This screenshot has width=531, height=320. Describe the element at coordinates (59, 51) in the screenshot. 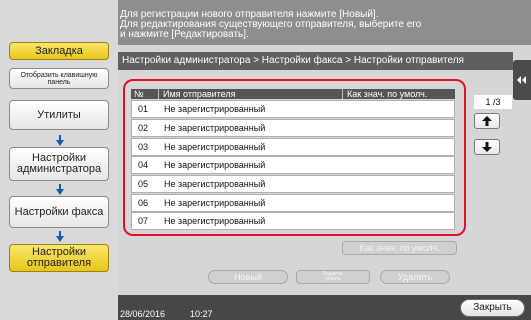

I see `bookmark-button: Закладка` at that location.